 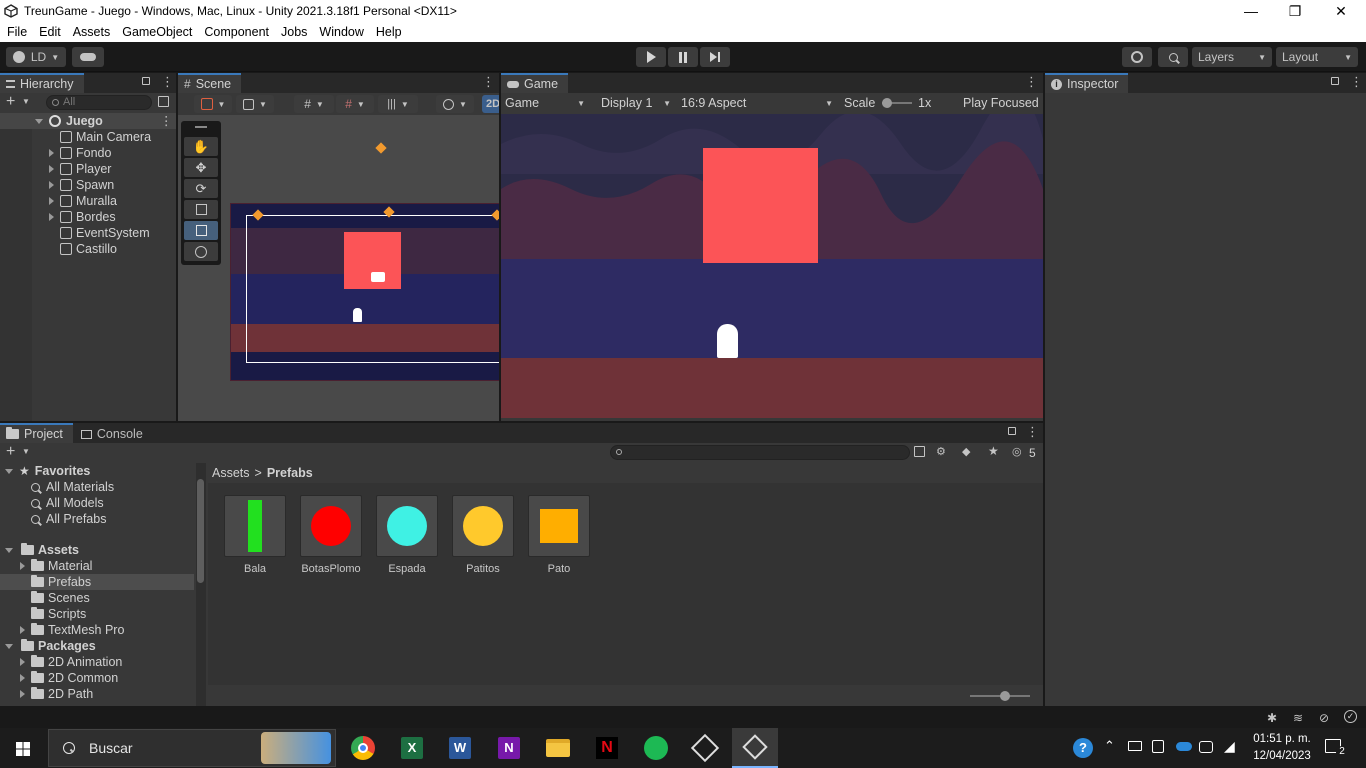 What do you see at coordinates (1251, 11) in the screenshot?
I see `minimize-button: —` at bounding box center [1251, 11].